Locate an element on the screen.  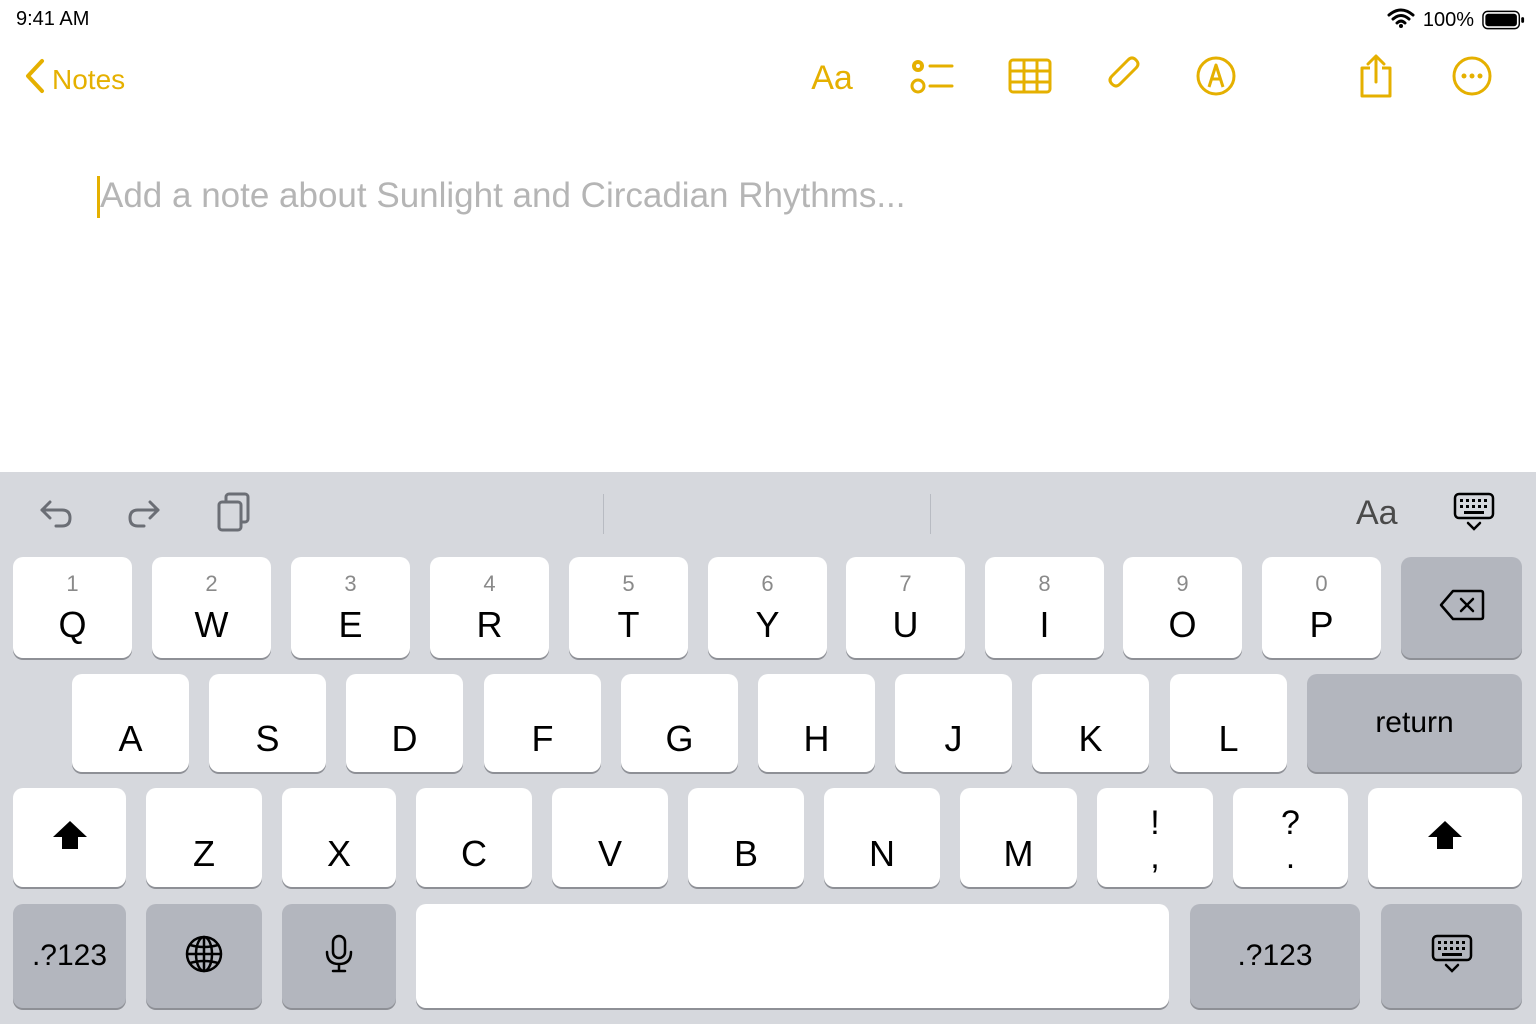
keyboard-dismiss-icon is located at coordinates (1452, 956).